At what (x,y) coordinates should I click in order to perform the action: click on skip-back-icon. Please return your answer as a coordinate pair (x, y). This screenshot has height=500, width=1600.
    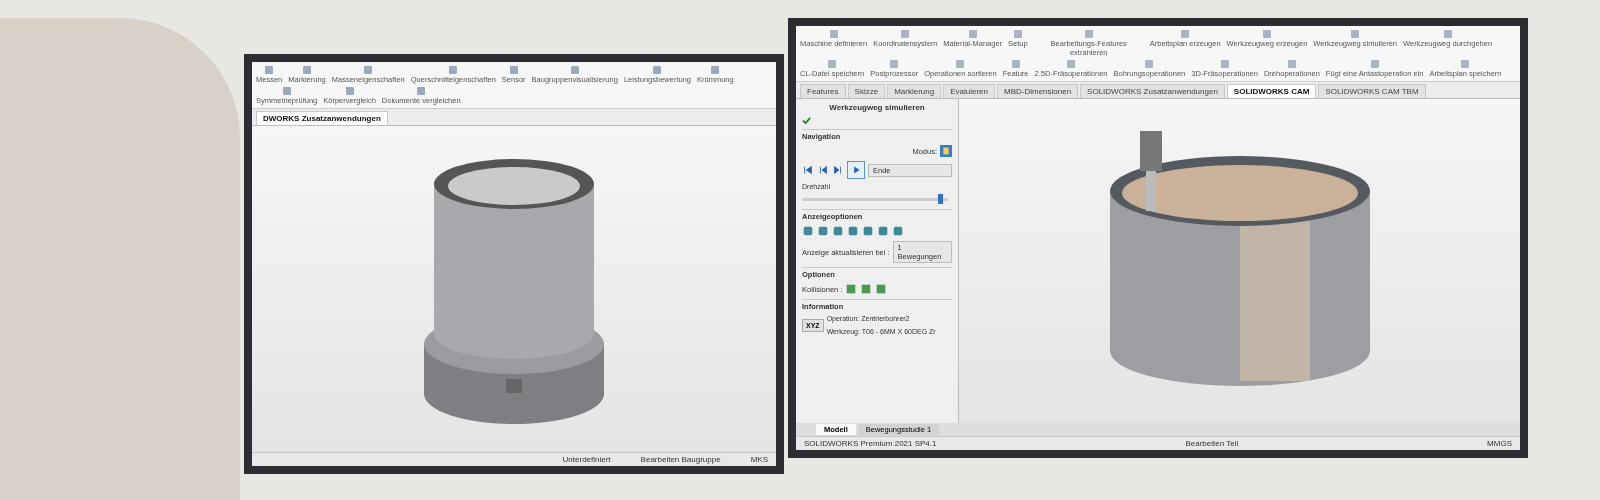
    Looking at the image, I should click on (808, 170).